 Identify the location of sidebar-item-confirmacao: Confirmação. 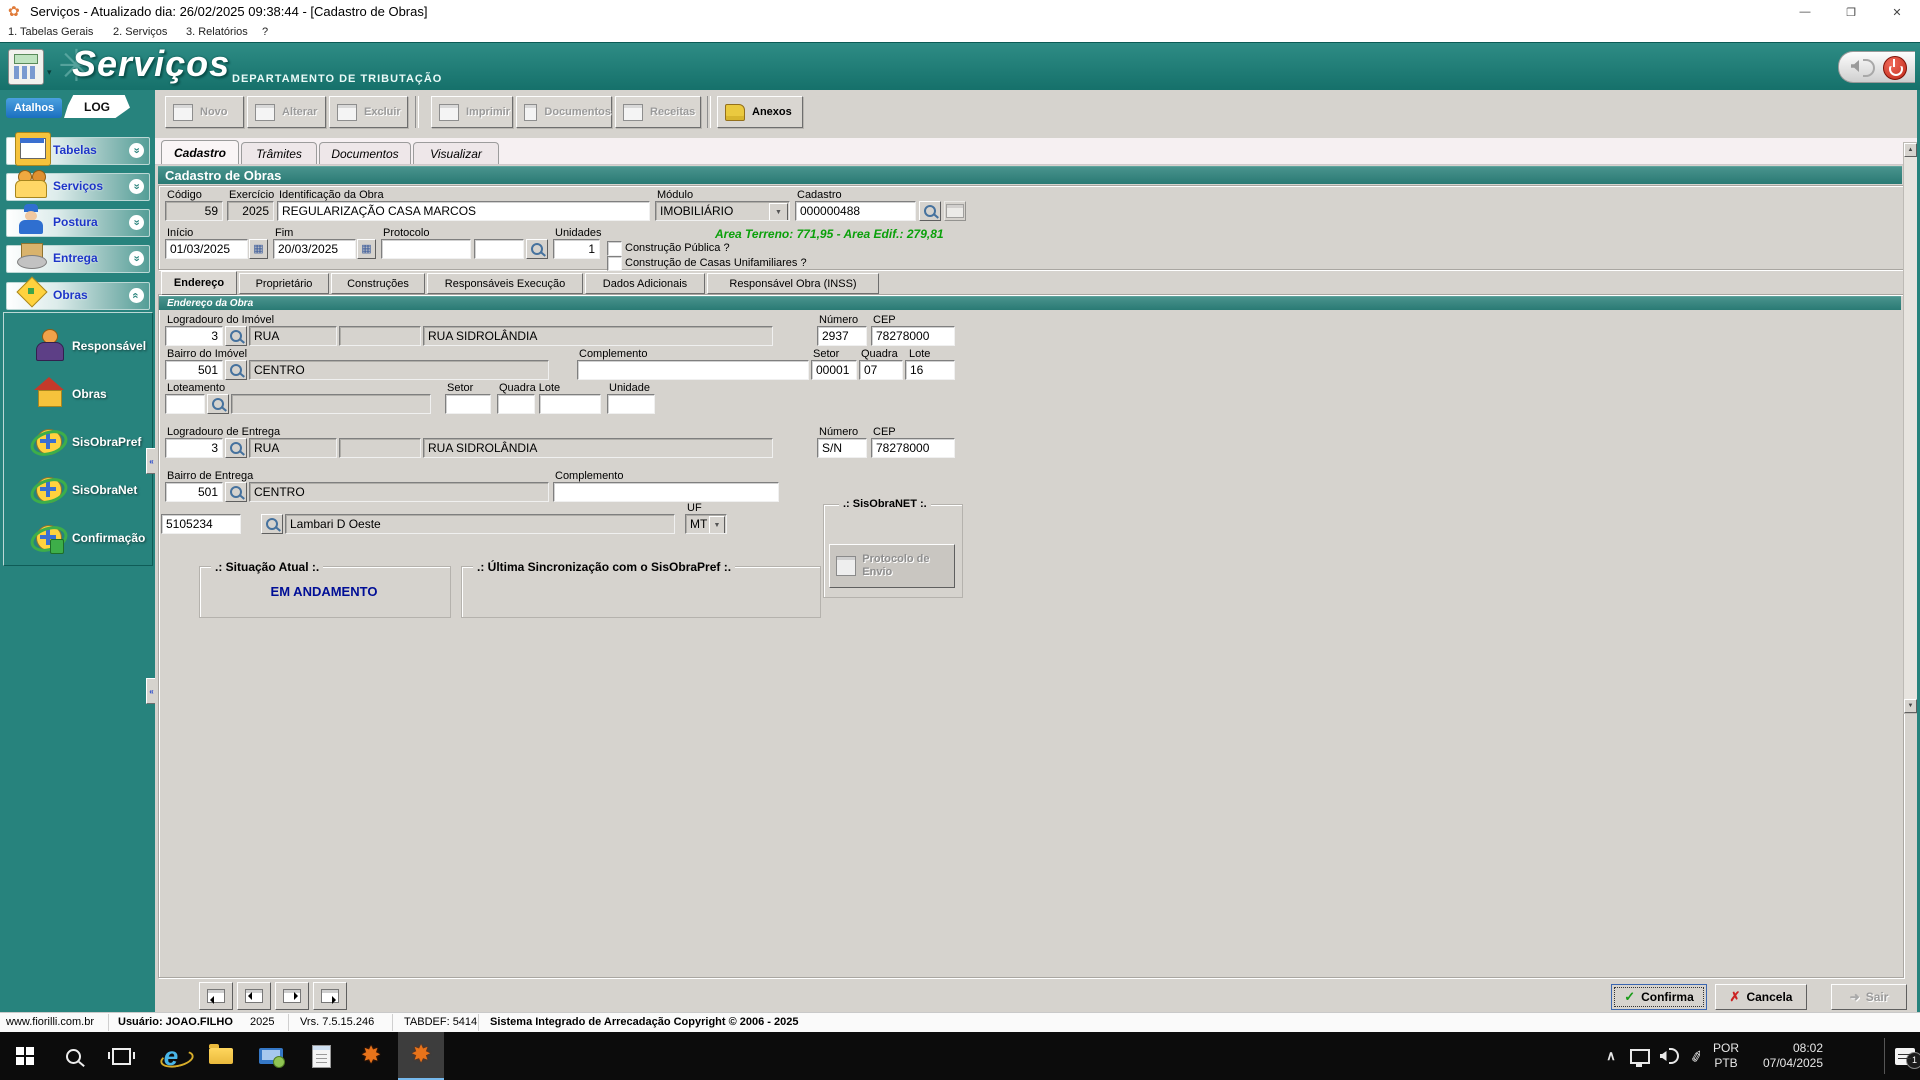
(78, 541).